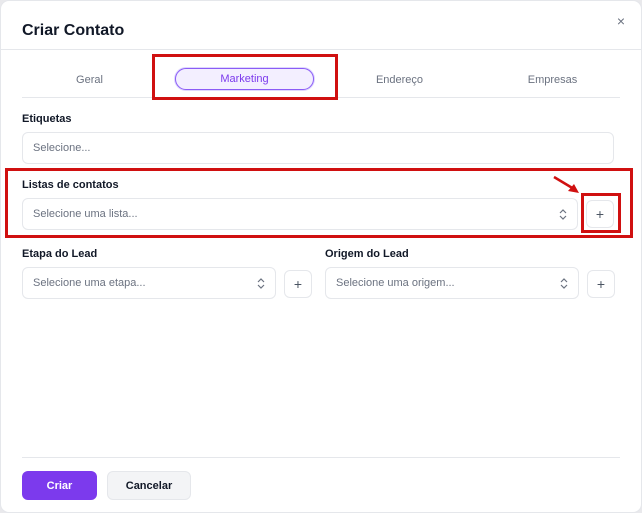  What do you see at coordinates (244, 79) in the screenshot?
I see `tab-marketing: Marketing` at bounding box center [244, 79].